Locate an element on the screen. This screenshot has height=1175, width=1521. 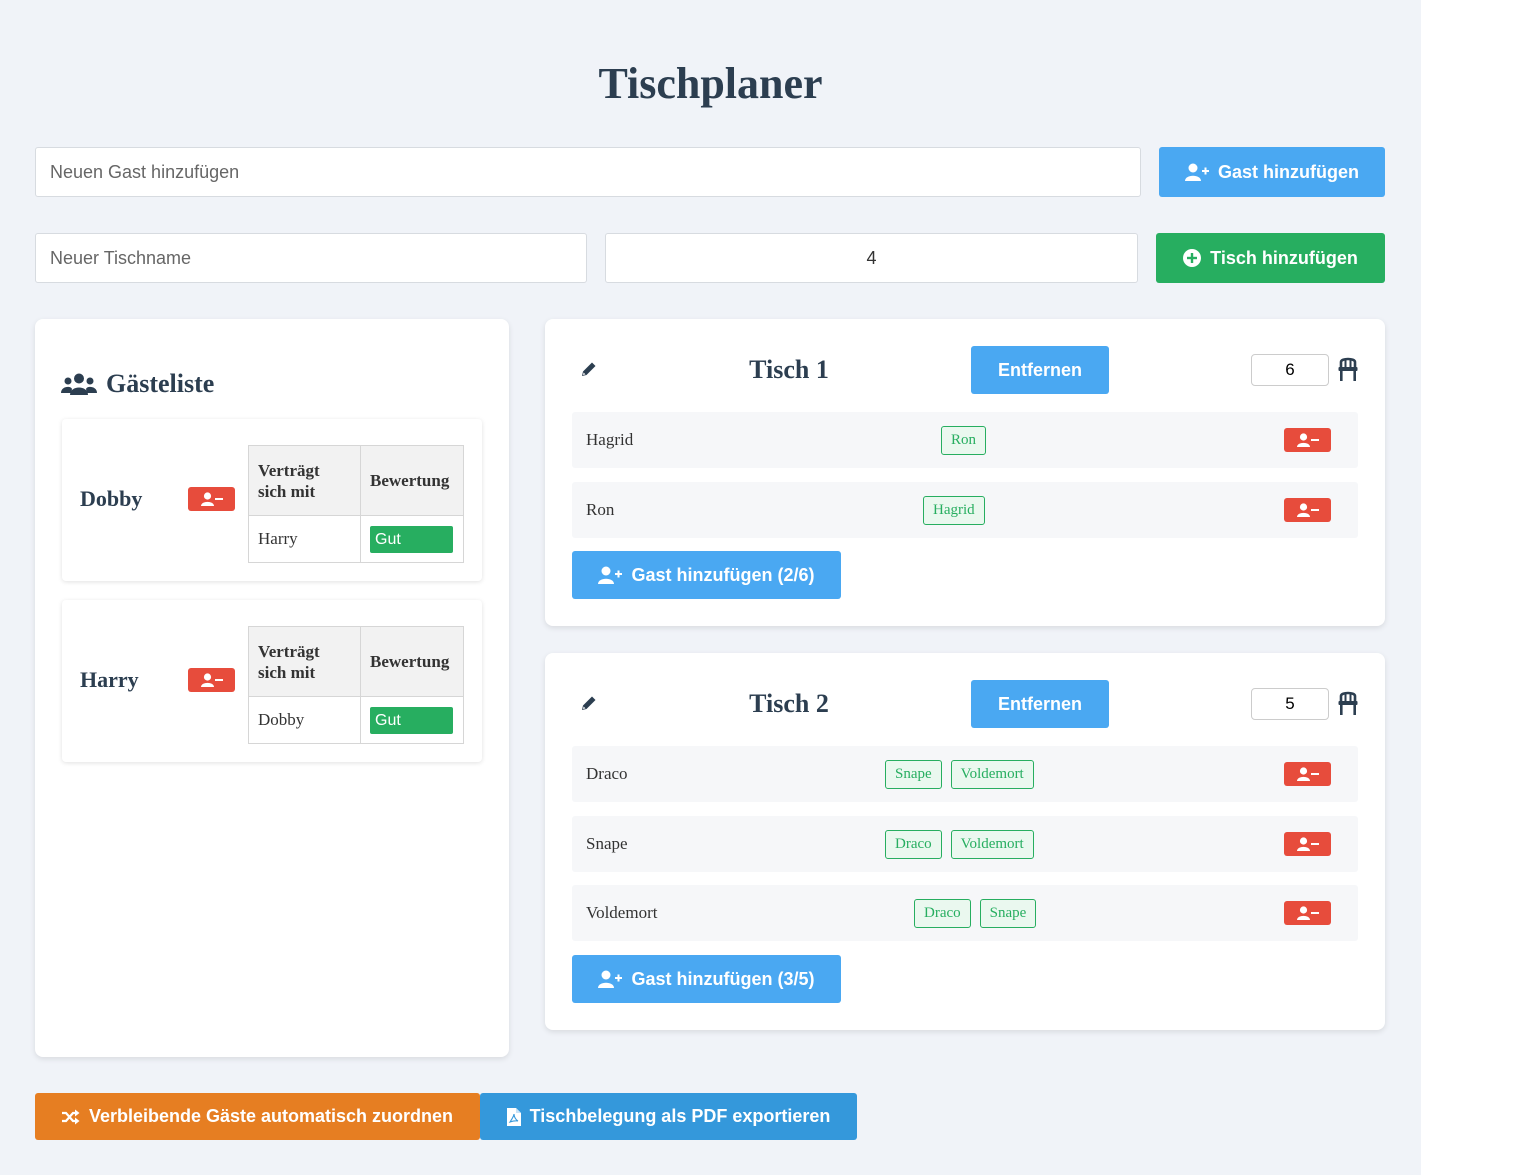
compatibility-table: Verträgt sich mit Bewertung Harry Gut is located at coordinates (356, 504).